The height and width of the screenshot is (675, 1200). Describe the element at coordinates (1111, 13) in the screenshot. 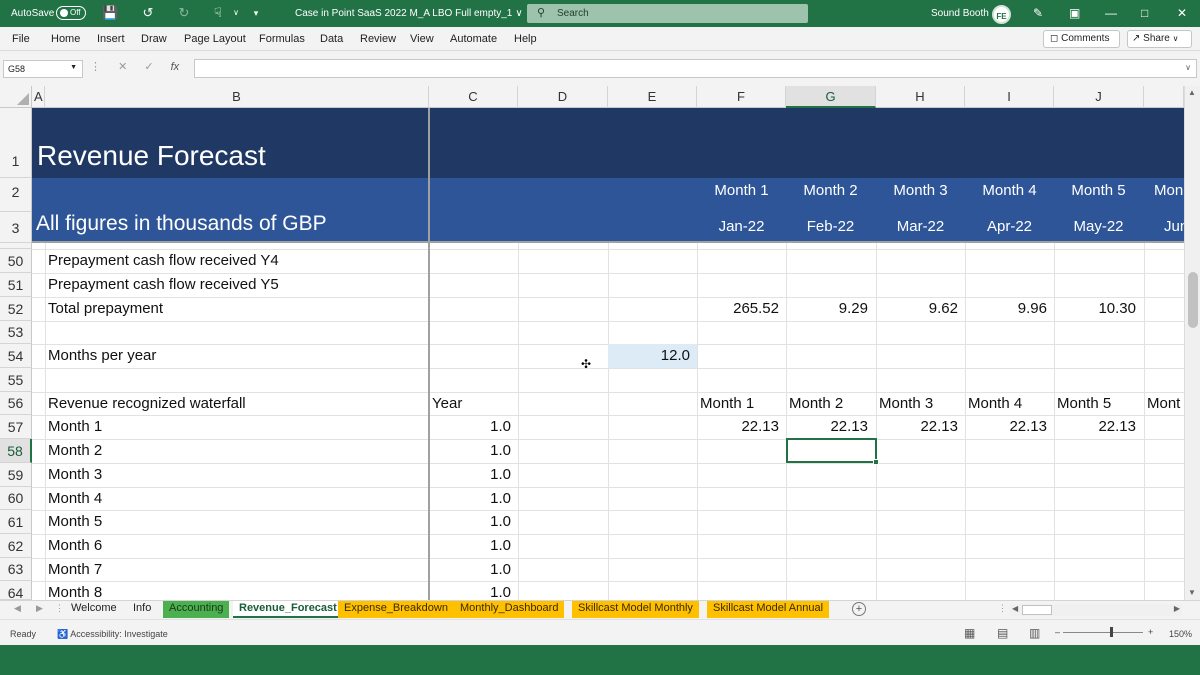

I see `minimize-icon: —` at that location.